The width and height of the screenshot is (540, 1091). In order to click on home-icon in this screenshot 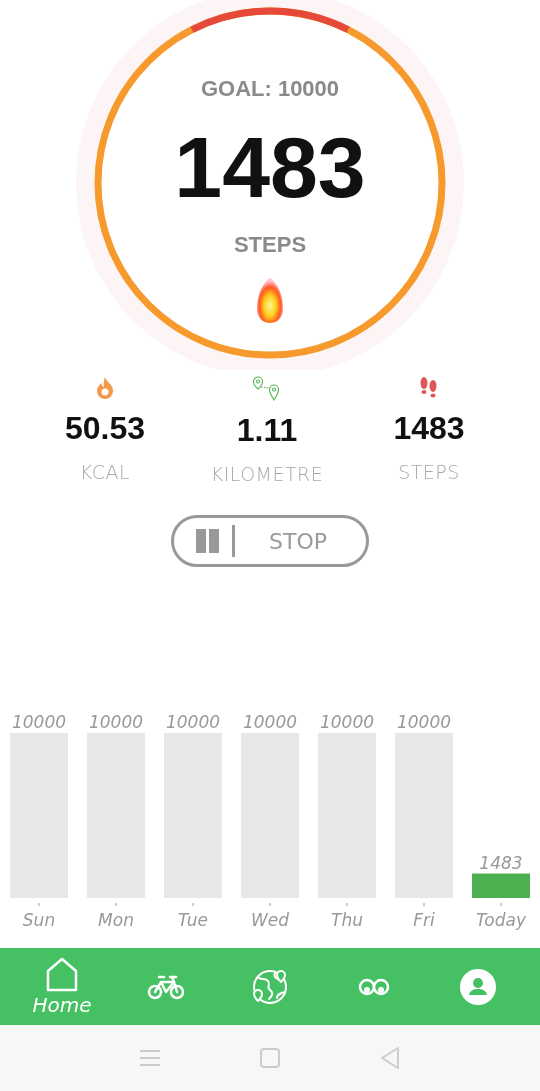, I will do `click(62, 974)`.